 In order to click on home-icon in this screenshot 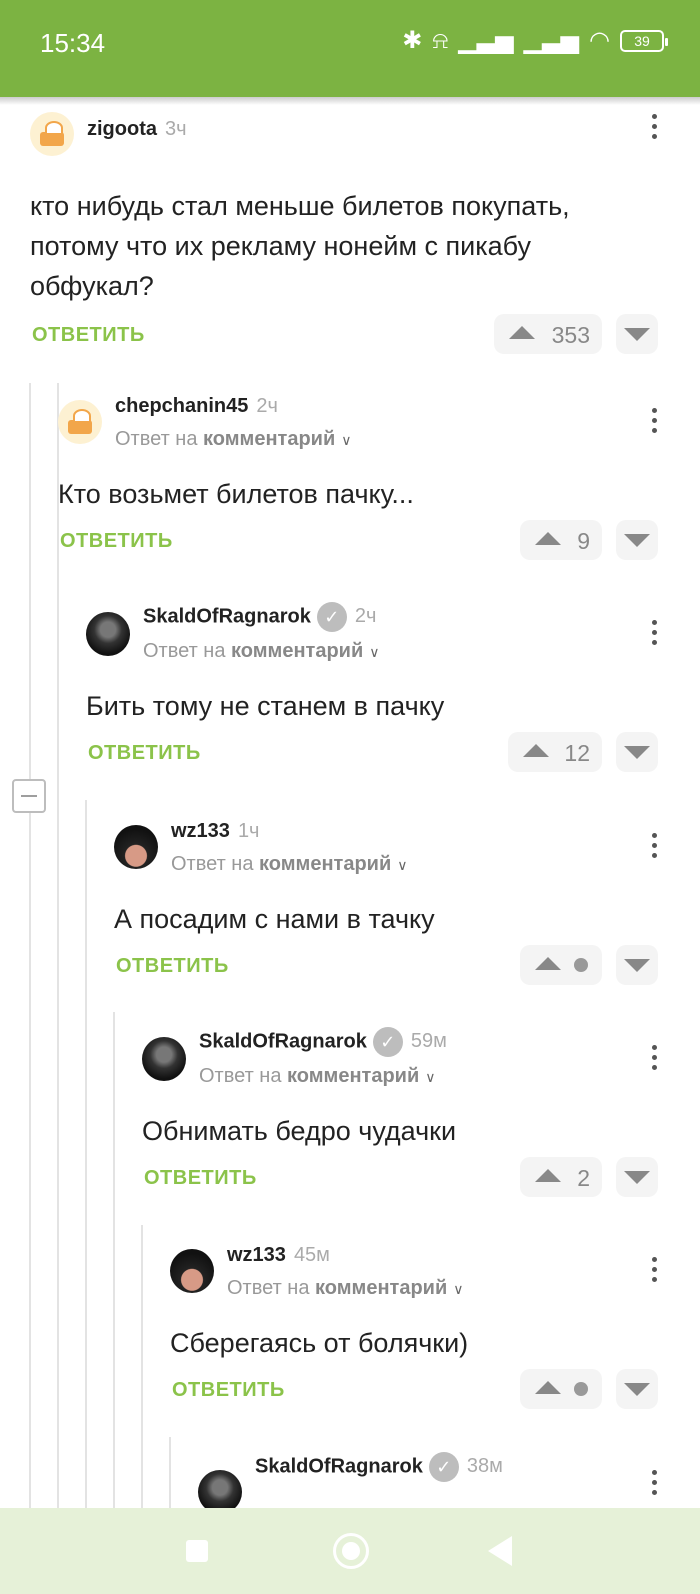, I will do `click(351, 1551)`.